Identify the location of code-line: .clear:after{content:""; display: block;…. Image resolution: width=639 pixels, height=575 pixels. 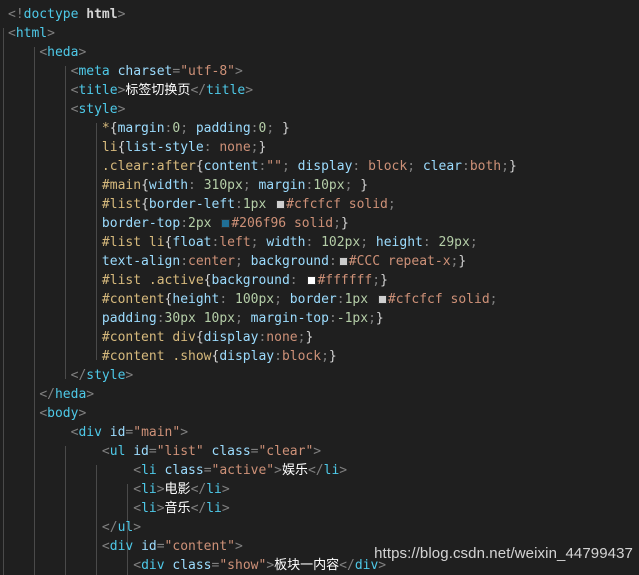
(319, 166).